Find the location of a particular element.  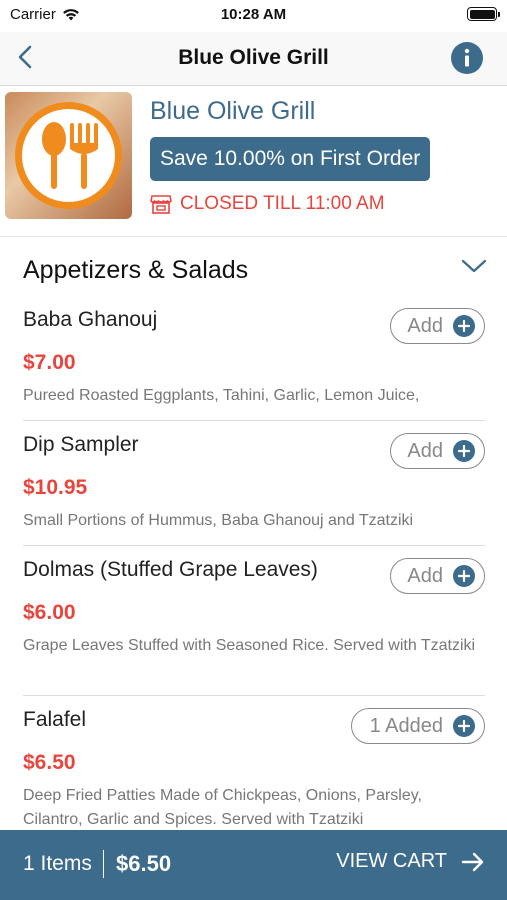

item-name: Dip Sampler is located at coordinates (81, 444).